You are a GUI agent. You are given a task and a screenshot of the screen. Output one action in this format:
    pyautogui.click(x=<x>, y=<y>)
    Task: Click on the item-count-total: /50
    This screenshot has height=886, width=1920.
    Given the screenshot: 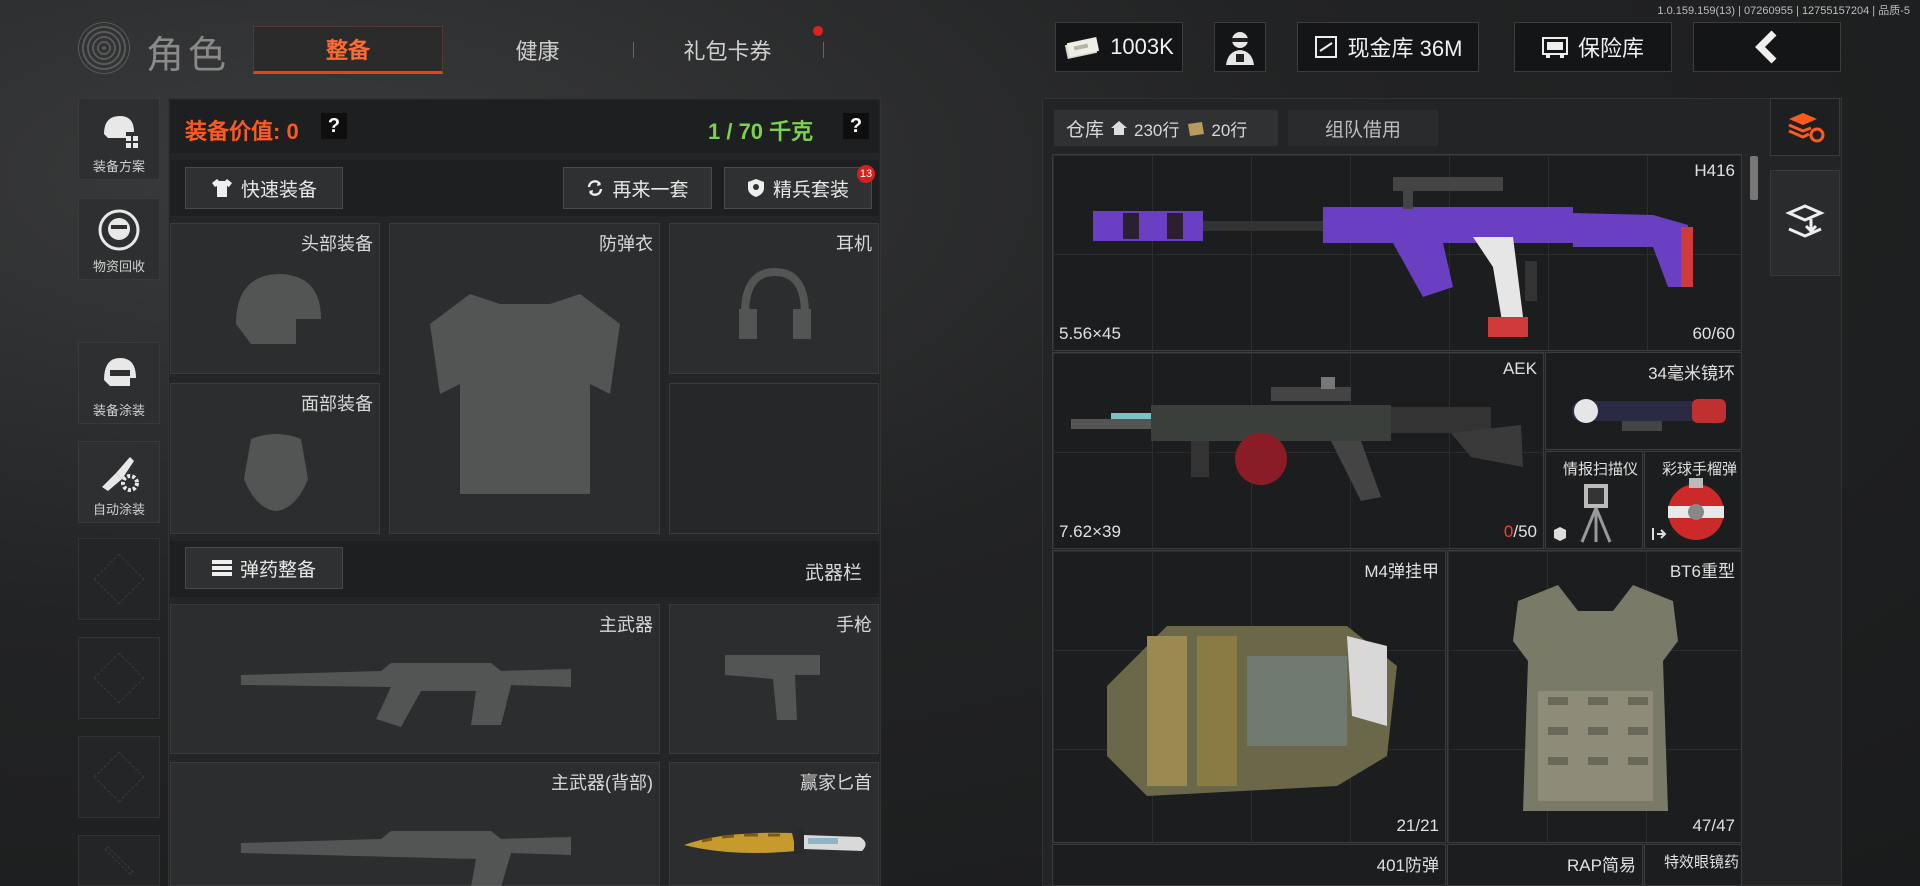 What is the action you would take?
    pyautogui.click(x=1525, y=531)
    